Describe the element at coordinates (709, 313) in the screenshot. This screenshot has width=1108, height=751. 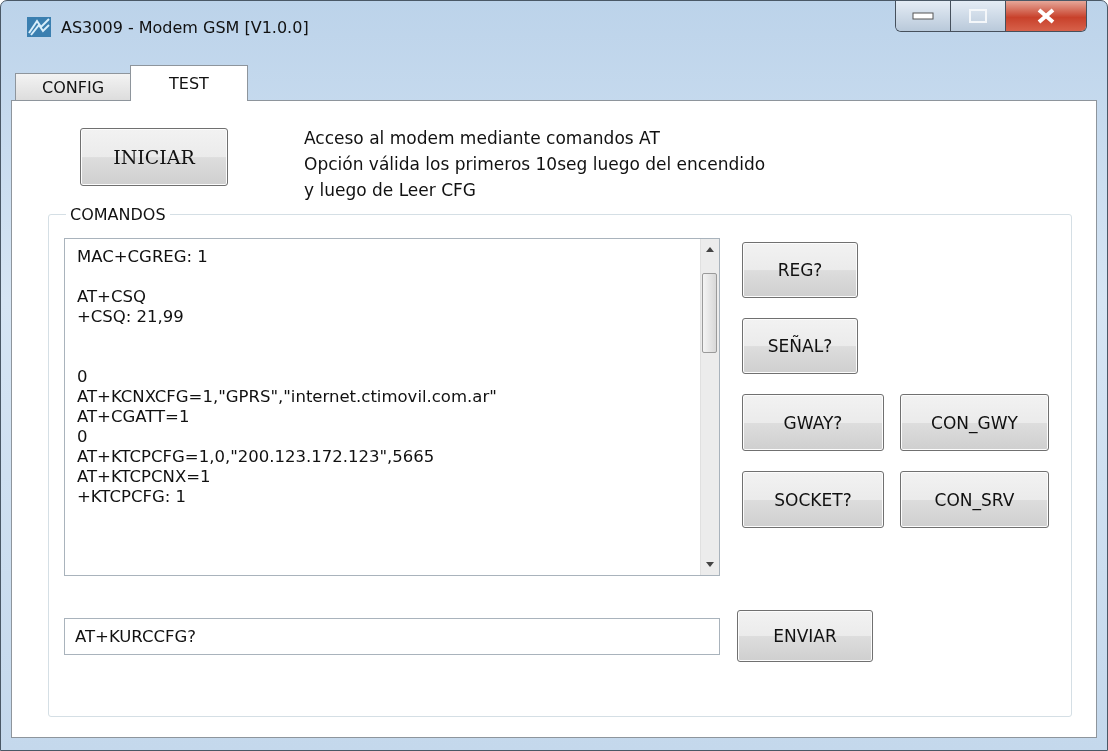
I see `scroll-thumb` at that location.